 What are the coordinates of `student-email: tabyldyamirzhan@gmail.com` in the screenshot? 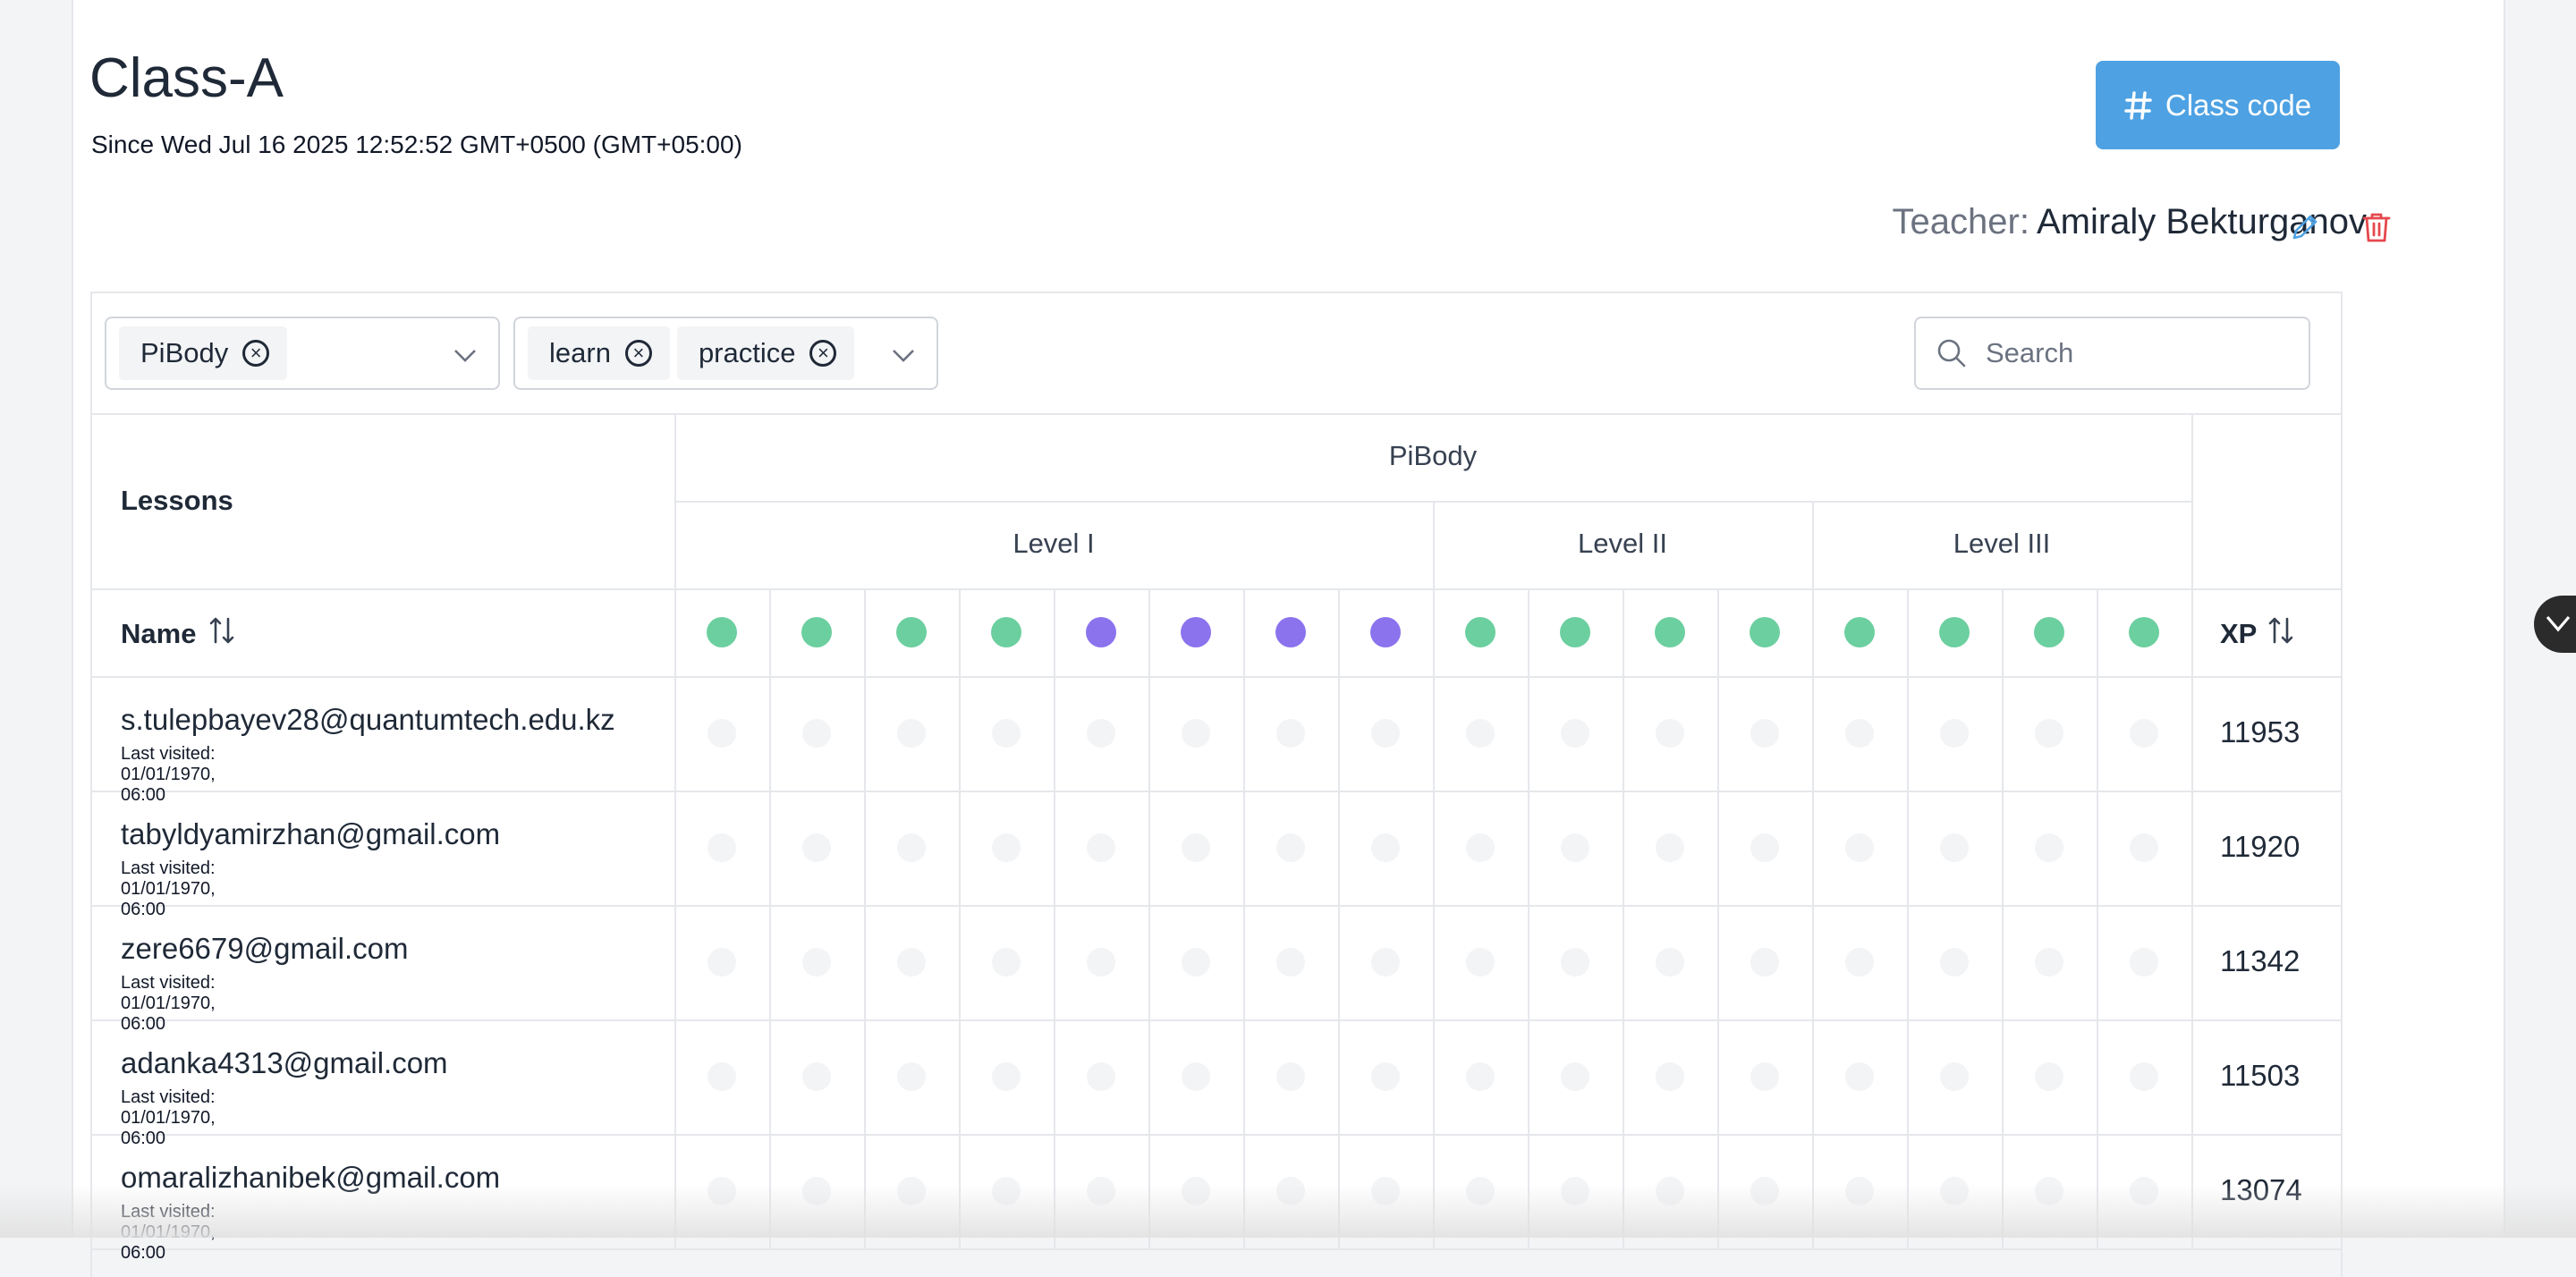 It's located at (310, 834).